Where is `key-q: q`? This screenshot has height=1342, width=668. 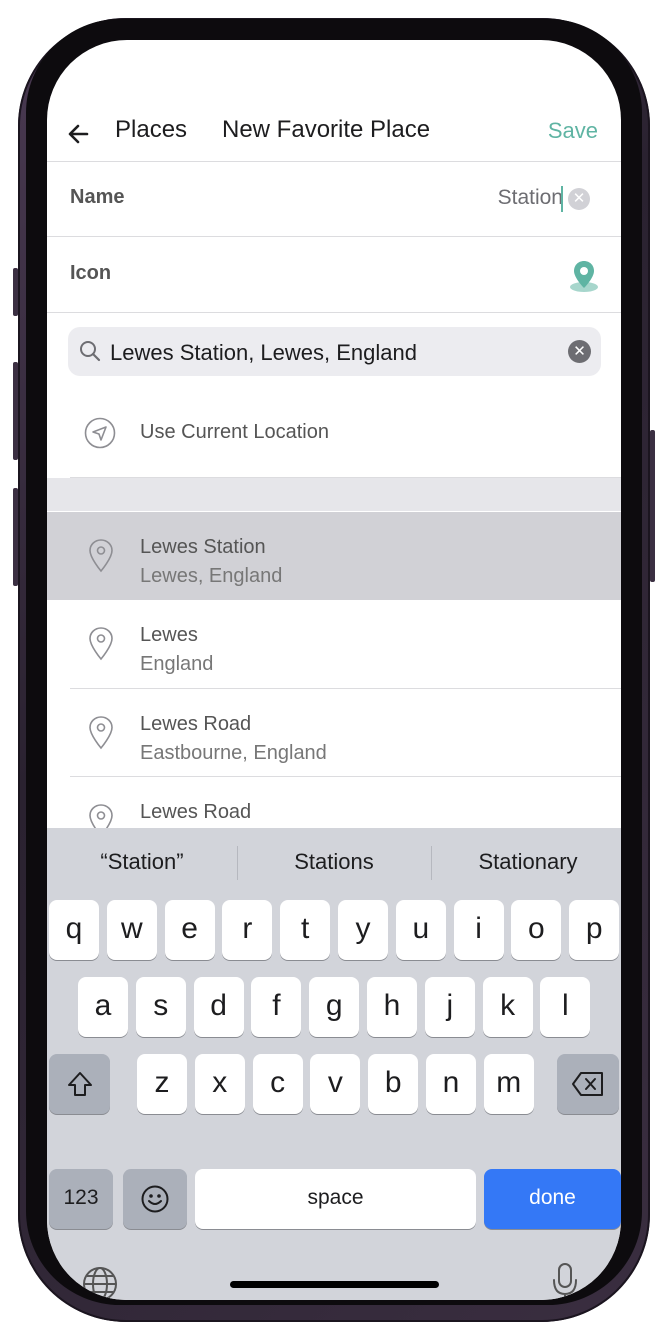 key-q: q is located at coordinates (74, 930).